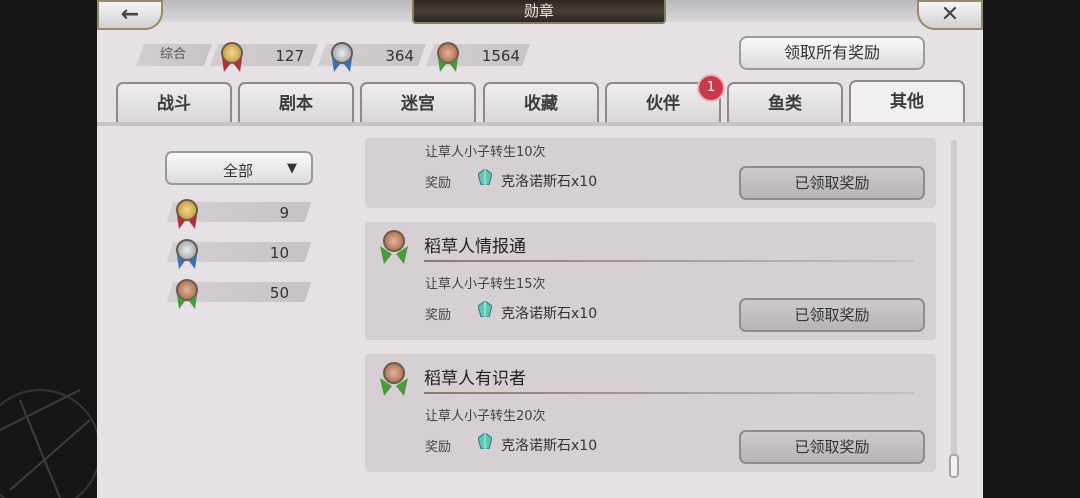 The image size is (1080, 498). What do you see at coordinates (832, 53) in the screenshot?
I see `claim-all-button: 领取所有奖励` at bounding box center [832, 53].